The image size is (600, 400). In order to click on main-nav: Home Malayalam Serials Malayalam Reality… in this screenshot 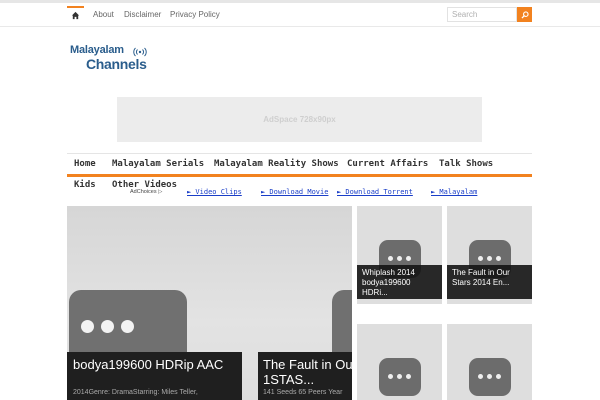, I will do `click(299, 165)`.